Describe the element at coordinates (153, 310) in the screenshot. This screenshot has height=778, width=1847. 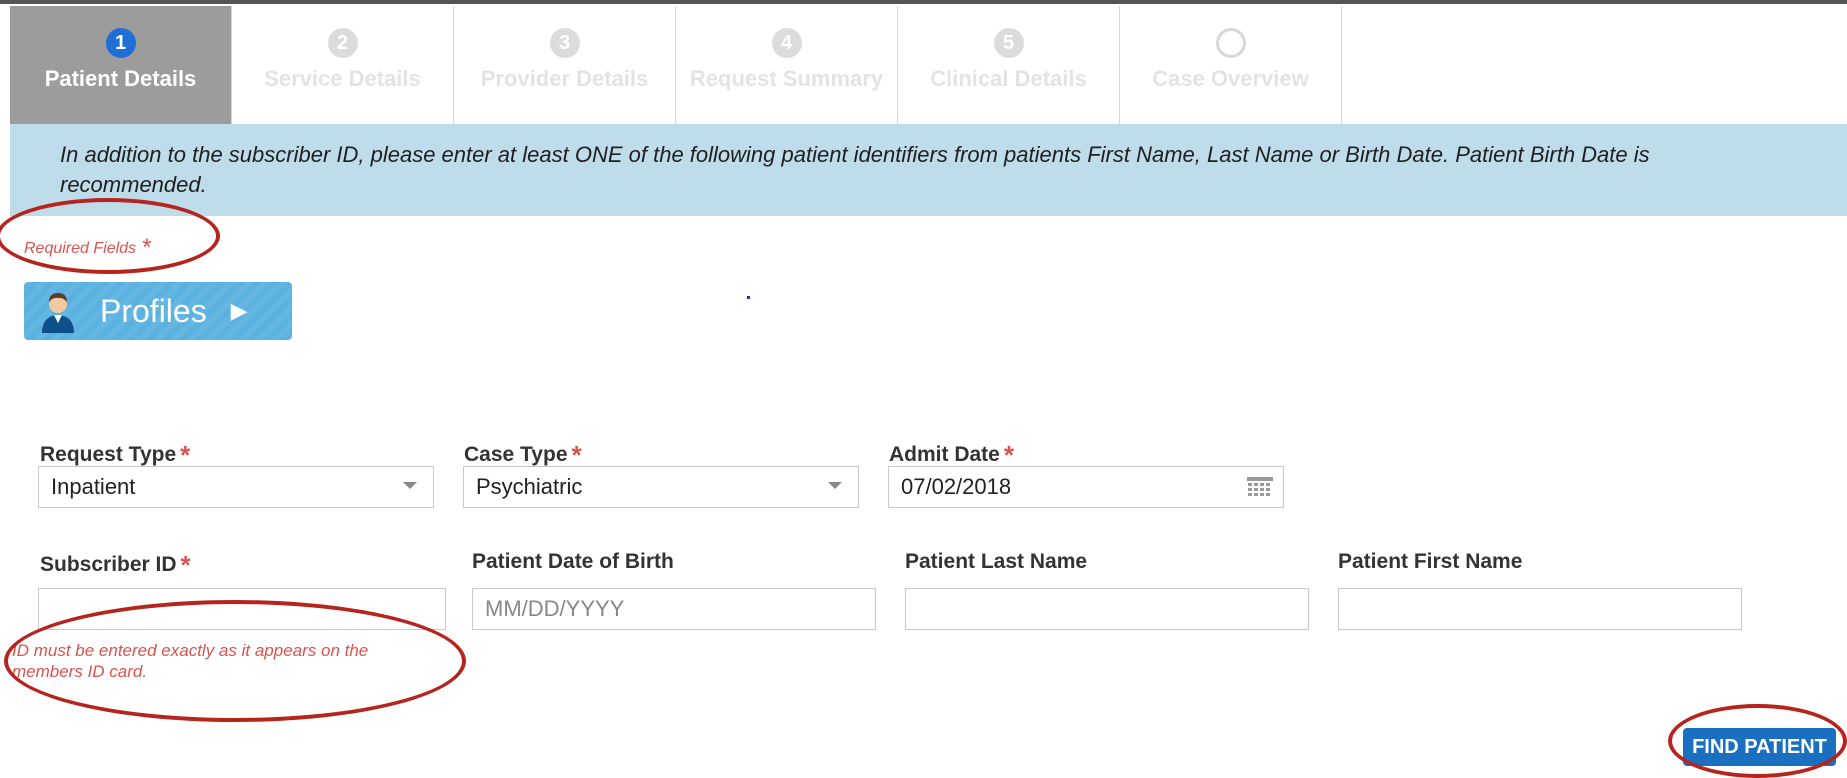
I see `profiles-label: Profiles` at that location.